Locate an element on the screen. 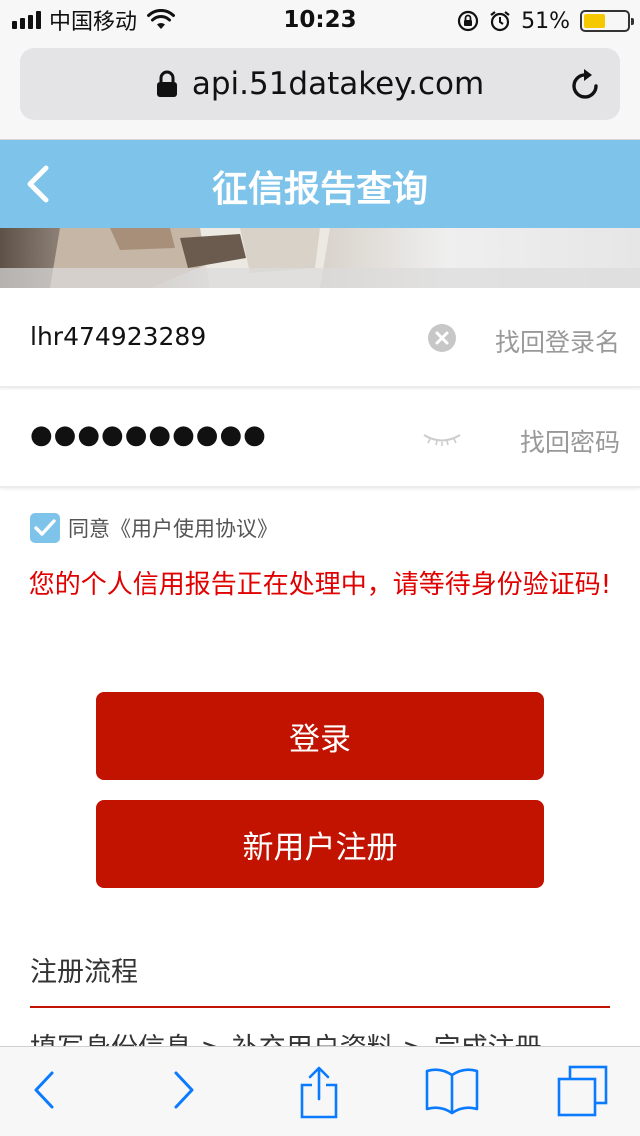 This screenshot has width=640, height=1136. forward-icon is located at coordinates (184, 1090).